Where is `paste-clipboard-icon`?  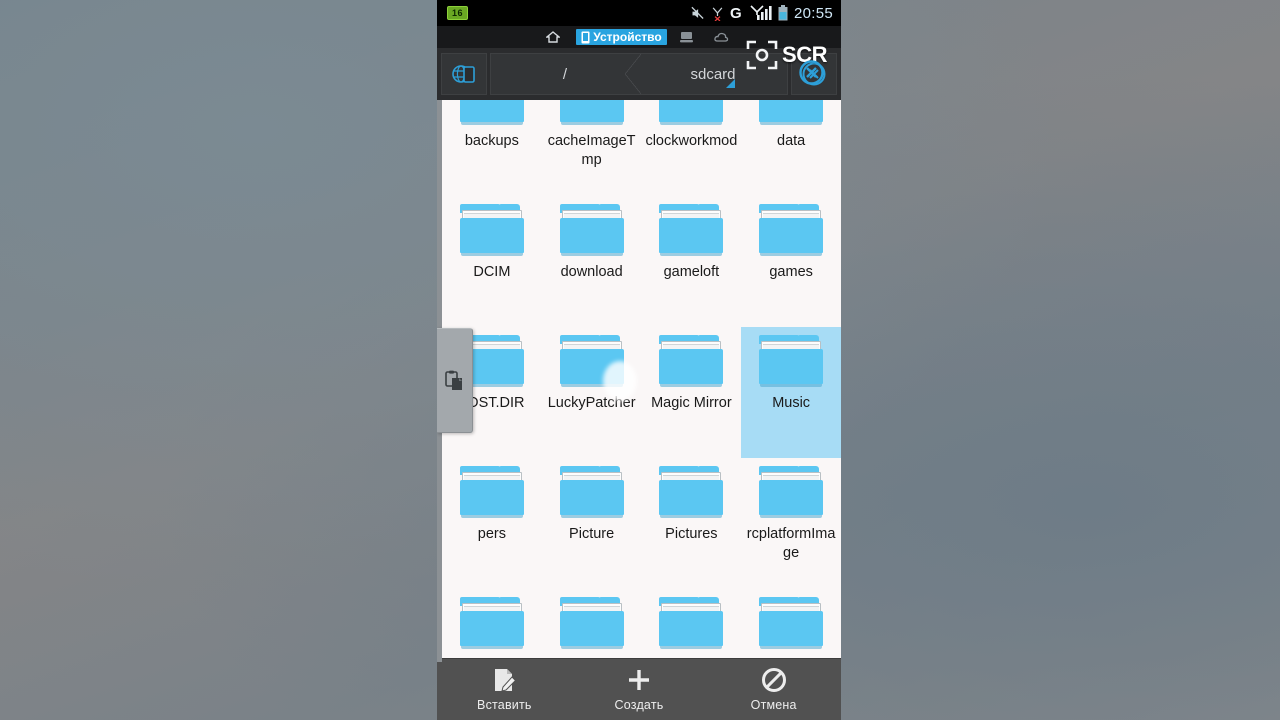
paste-clipboard-icon is located at coordinates (453, 380).